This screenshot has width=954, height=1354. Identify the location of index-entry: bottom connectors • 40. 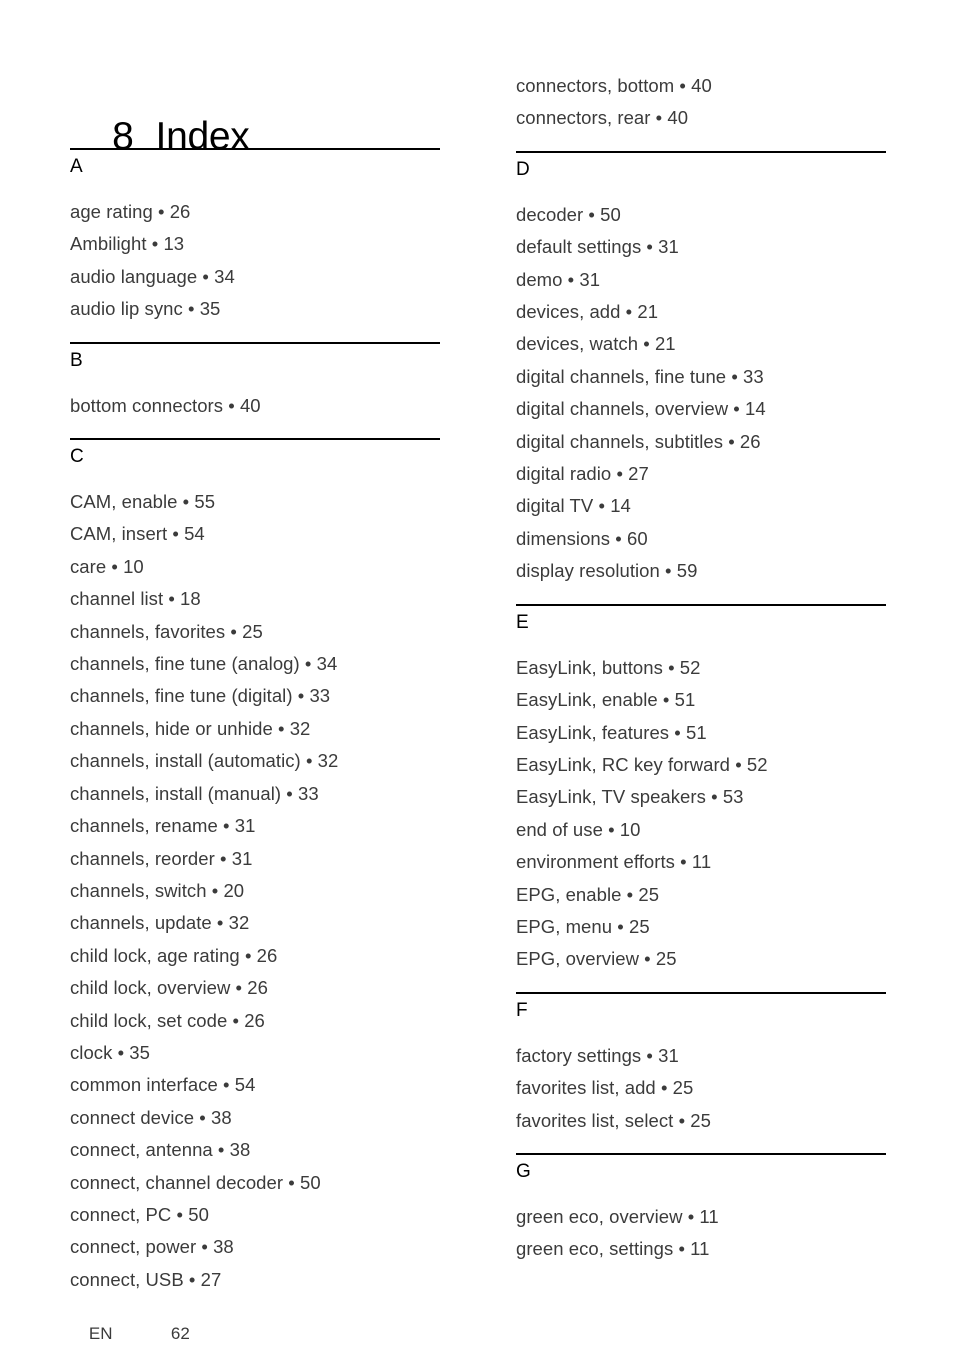
(165, 405).